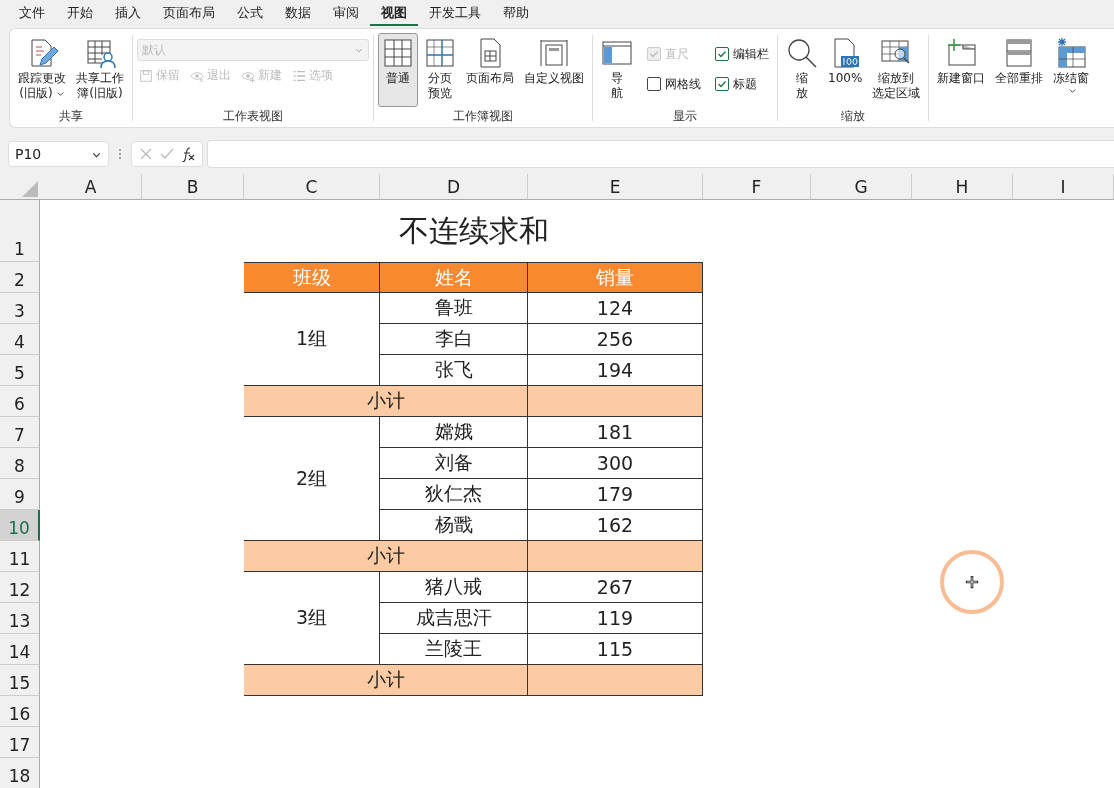  I want to click on magnifier-icon, so click(802, 53).